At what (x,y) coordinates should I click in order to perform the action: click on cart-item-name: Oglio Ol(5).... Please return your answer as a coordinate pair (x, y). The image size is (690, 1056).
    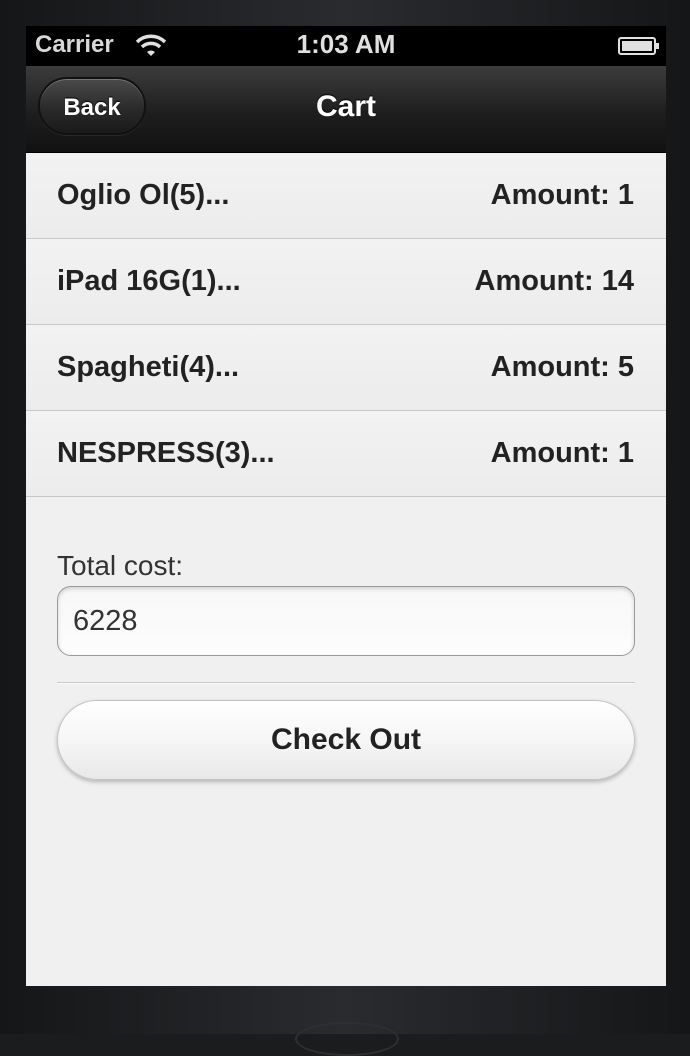
    Looking at the image, I should click on (143, 195).